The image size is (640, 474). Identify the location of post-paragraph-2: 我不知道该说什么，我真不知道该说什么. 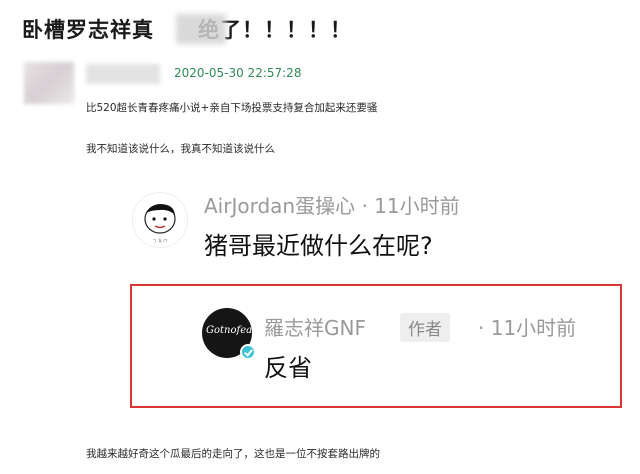
(180, 149).